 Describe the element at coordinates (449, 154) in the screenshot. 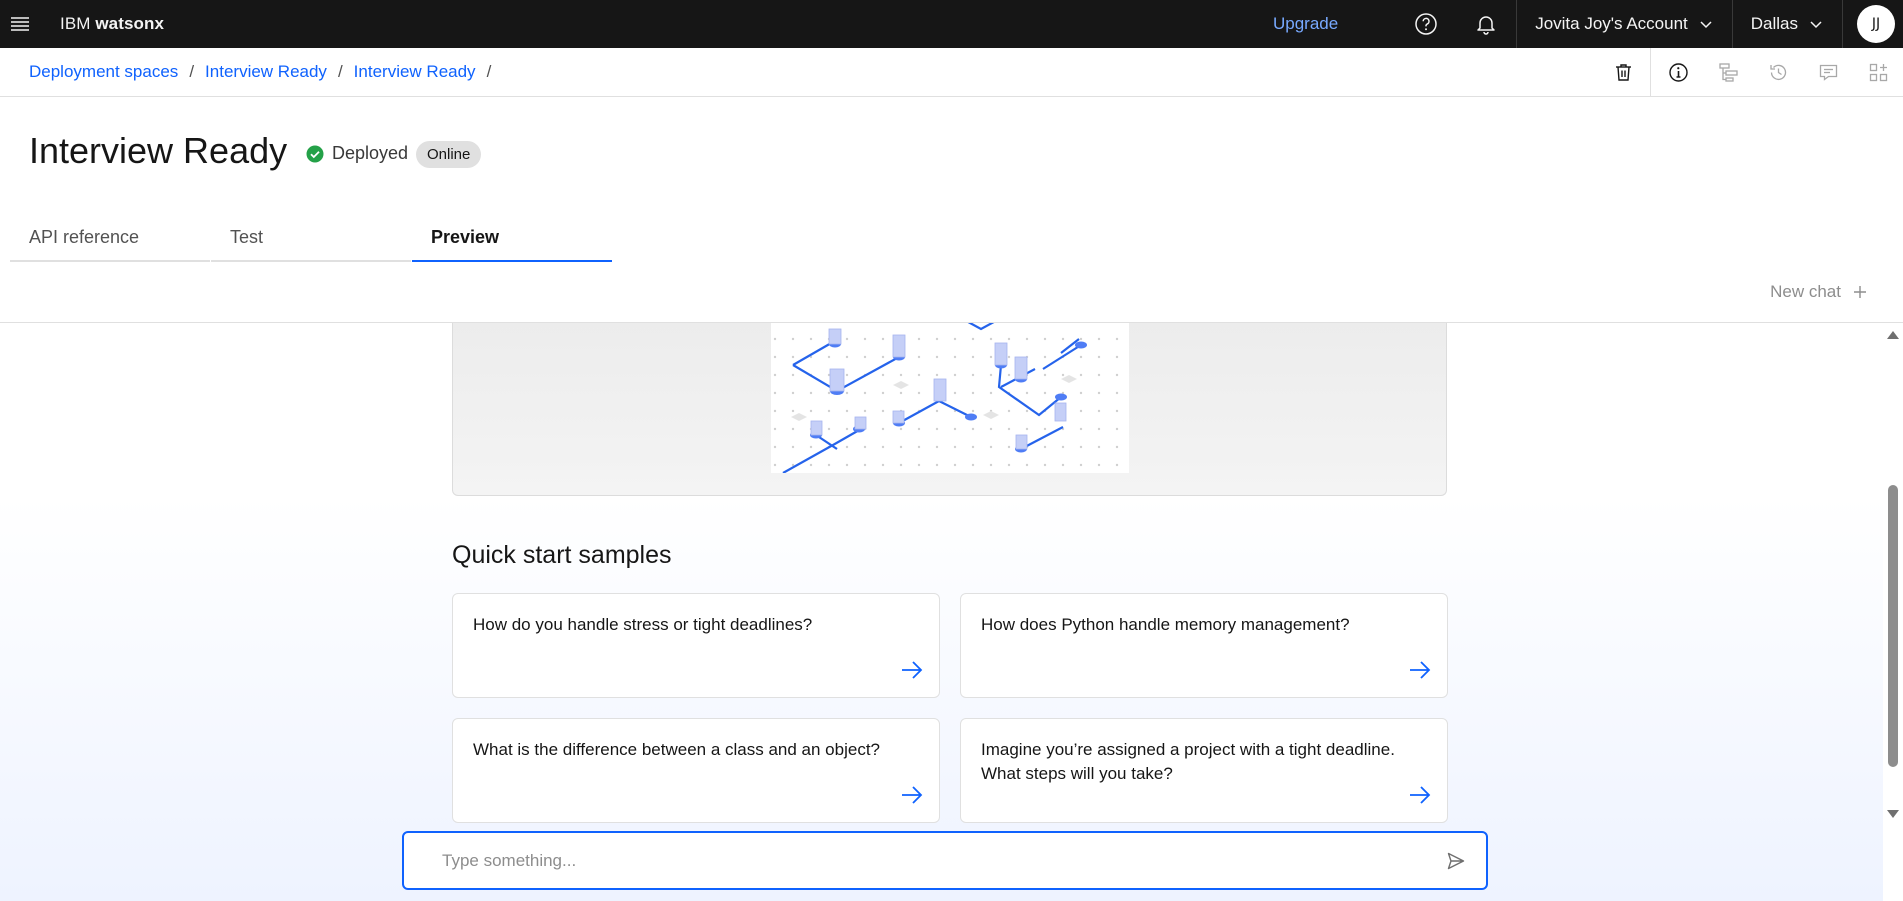

I see `status-badge: Online` at that location.